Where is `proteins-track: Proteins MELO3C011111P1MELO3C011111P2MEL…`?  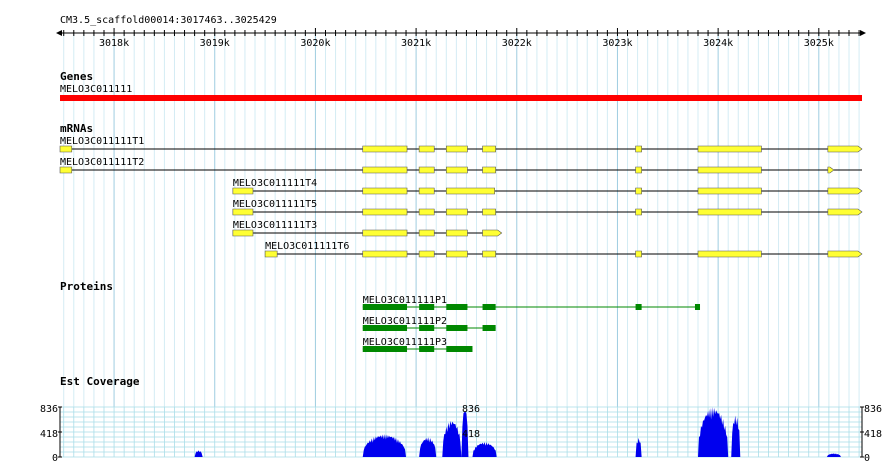 proteins-track: Proteins MELO3C011111P1MELO3C011111P2MEL… is located at coordinates (380, 316).